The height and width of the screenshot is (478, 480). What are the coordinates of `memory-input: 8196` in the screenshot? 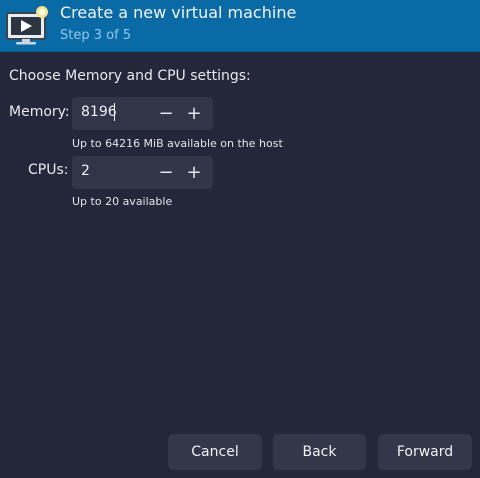 It's located at (99, 112).